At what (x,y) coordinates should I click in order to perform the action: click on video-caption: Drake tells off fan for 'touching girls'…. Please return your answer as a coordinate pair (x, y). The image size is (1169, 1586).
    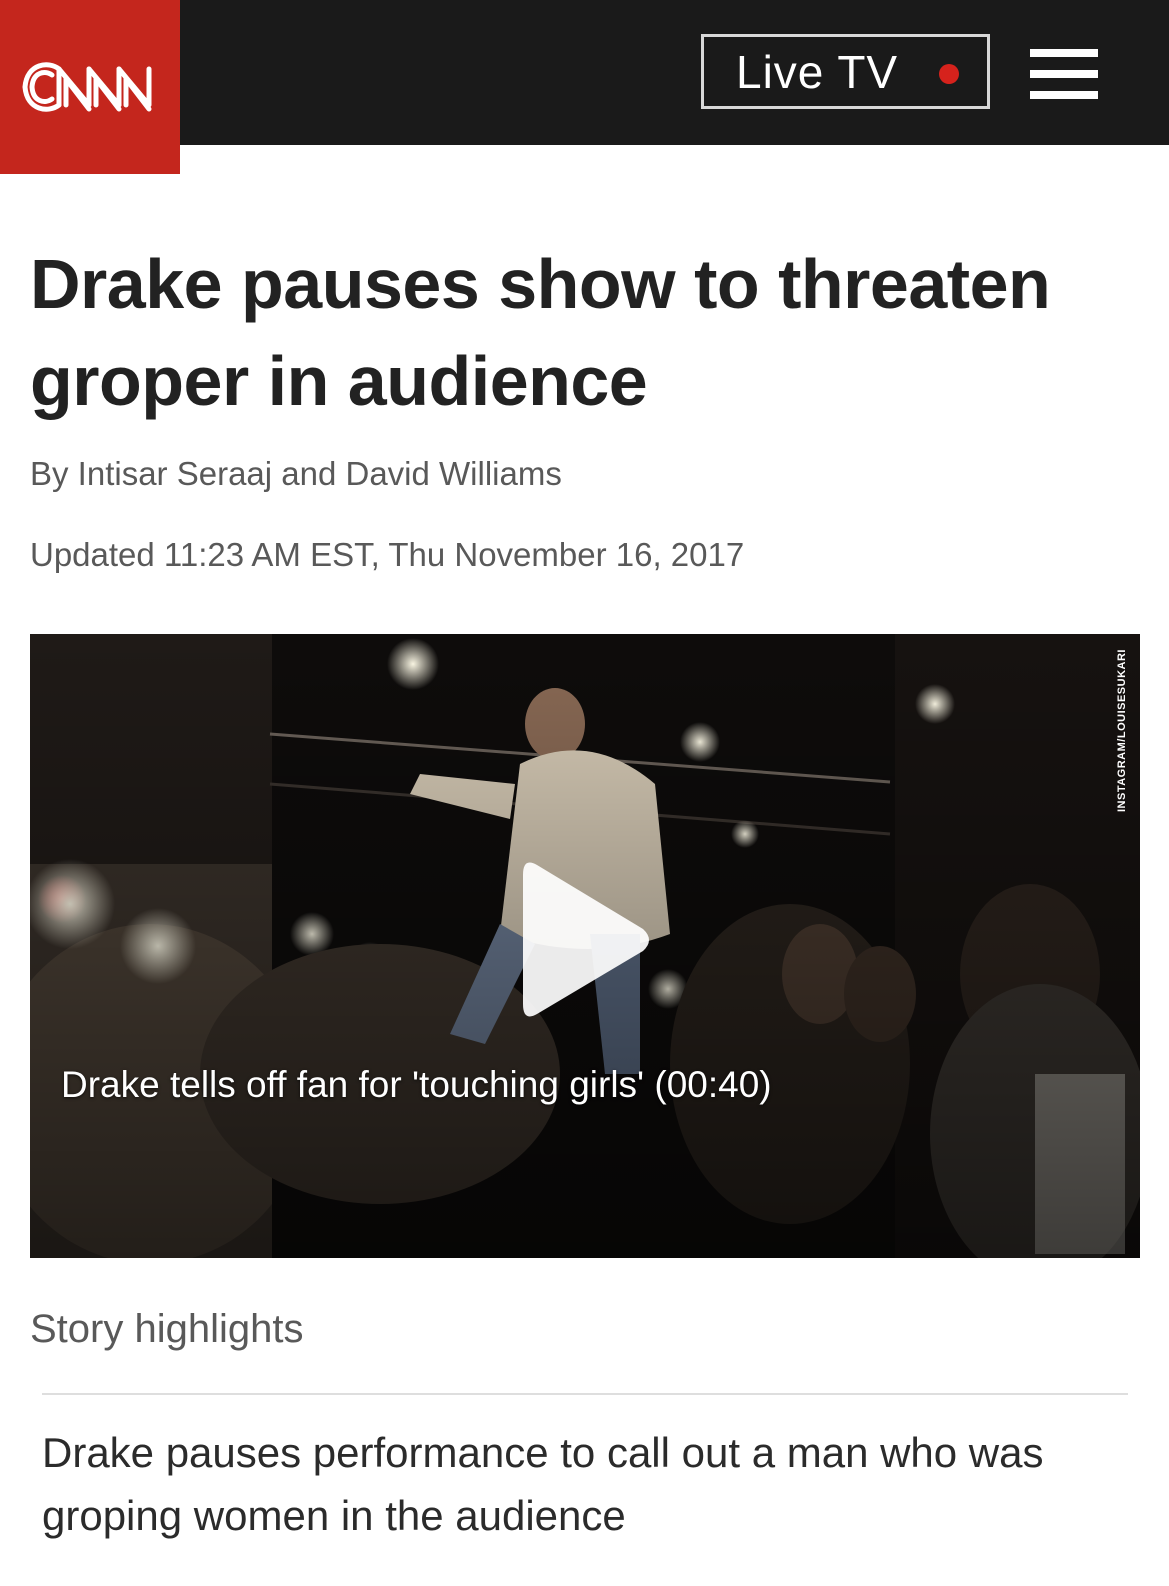
    Looking at the image, I should click on (416, 1084).